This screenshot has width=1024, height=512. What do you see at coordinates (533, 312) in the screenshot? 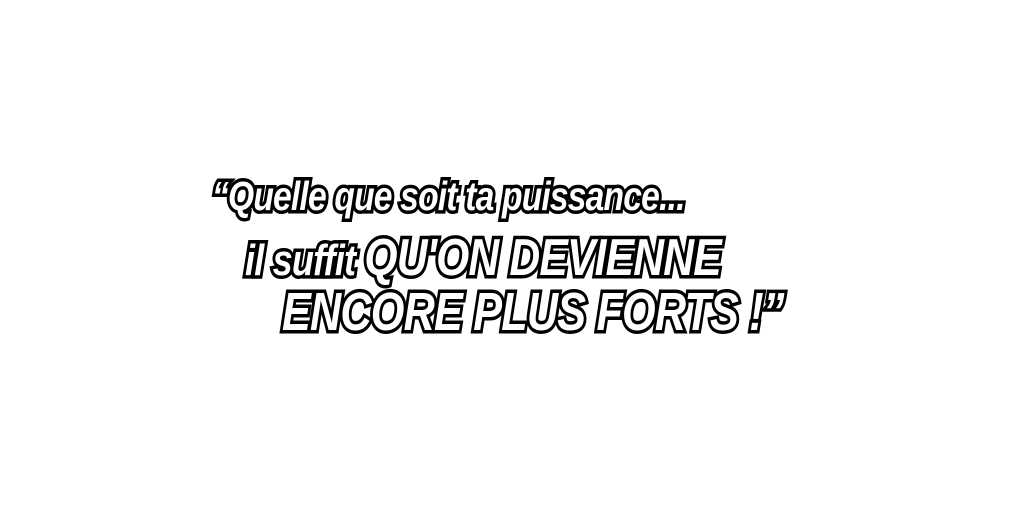
I see `quote-line-3: ENCORE PLUS FORTS !”` at bounding box center [533, 312].